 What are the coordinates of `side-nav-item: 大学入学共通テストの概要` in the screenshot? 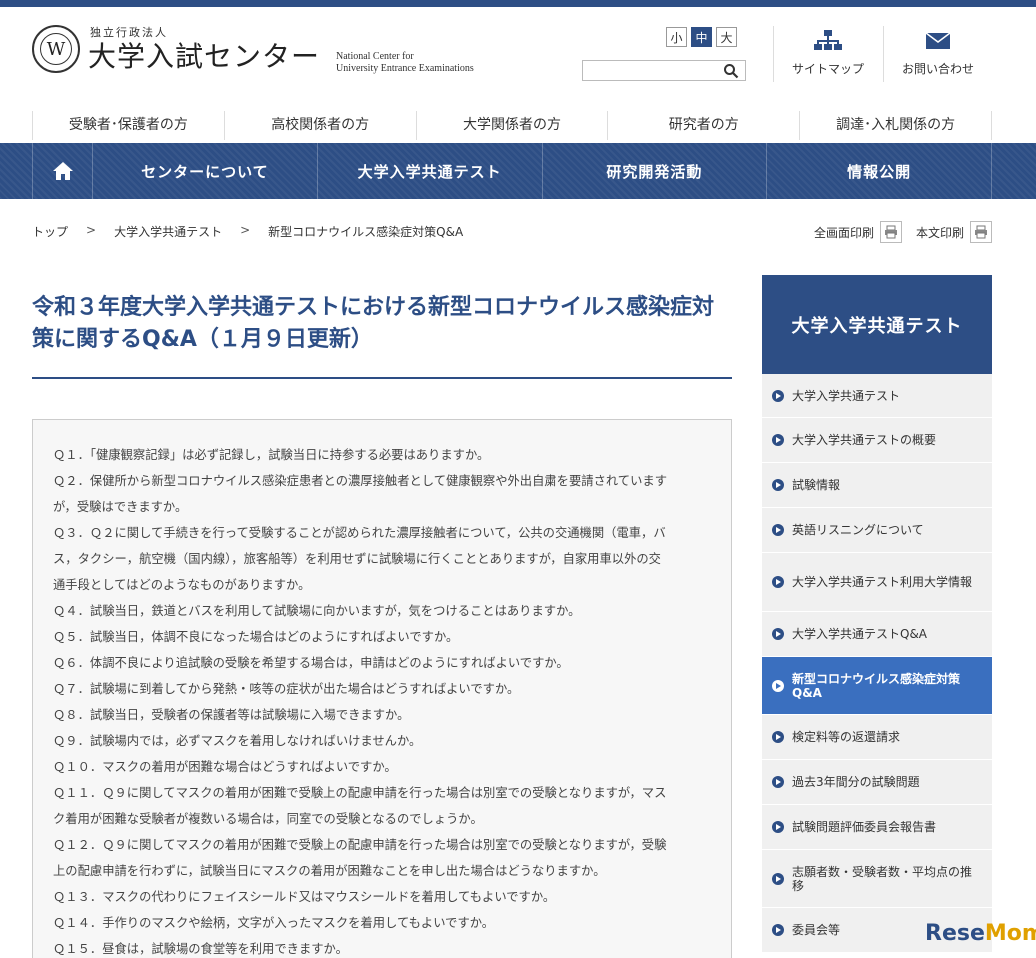 It's located at (877, 440).